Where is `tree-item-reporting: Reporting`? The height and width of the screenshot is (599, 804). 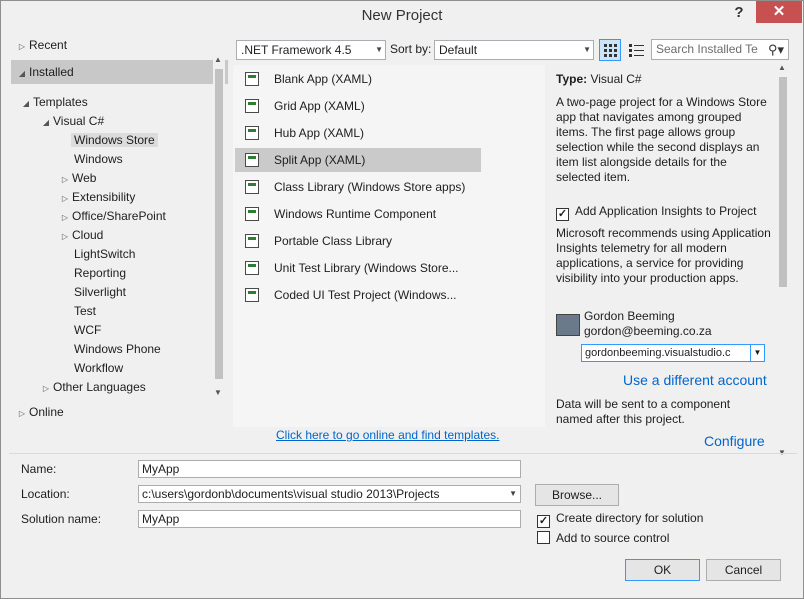
tree-item-reporting: Reporting is located at coordinates (100, 273).